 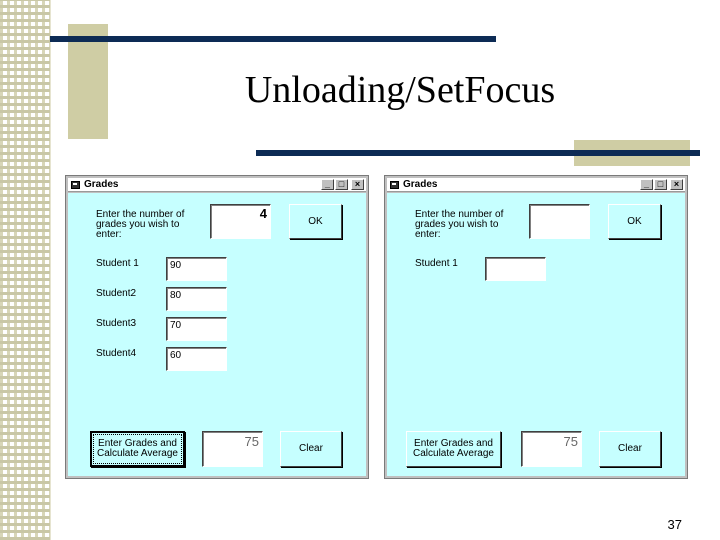 I want to click on slide-title: Unloading/SetFocus, so click(x=400, y=90).